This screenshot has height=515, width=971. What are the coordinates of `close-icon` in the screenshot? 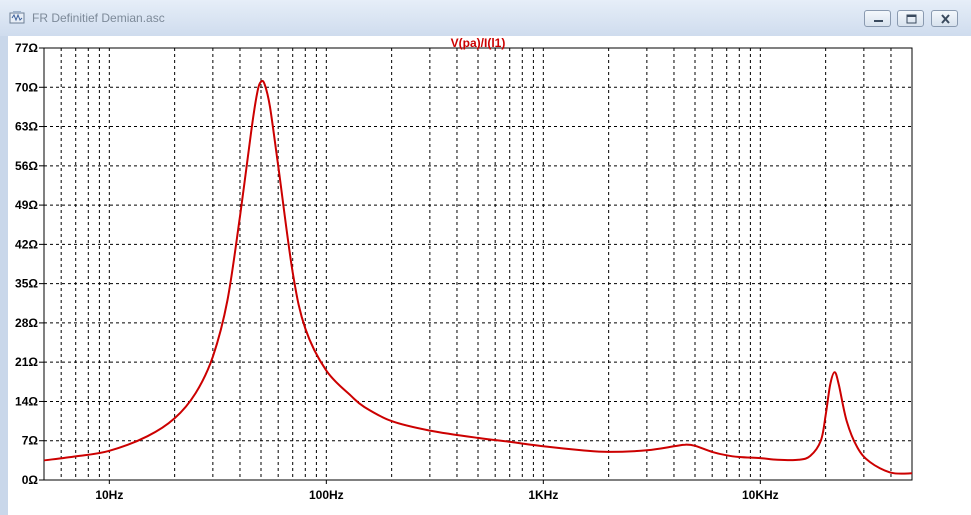 It's located at (945, 19).